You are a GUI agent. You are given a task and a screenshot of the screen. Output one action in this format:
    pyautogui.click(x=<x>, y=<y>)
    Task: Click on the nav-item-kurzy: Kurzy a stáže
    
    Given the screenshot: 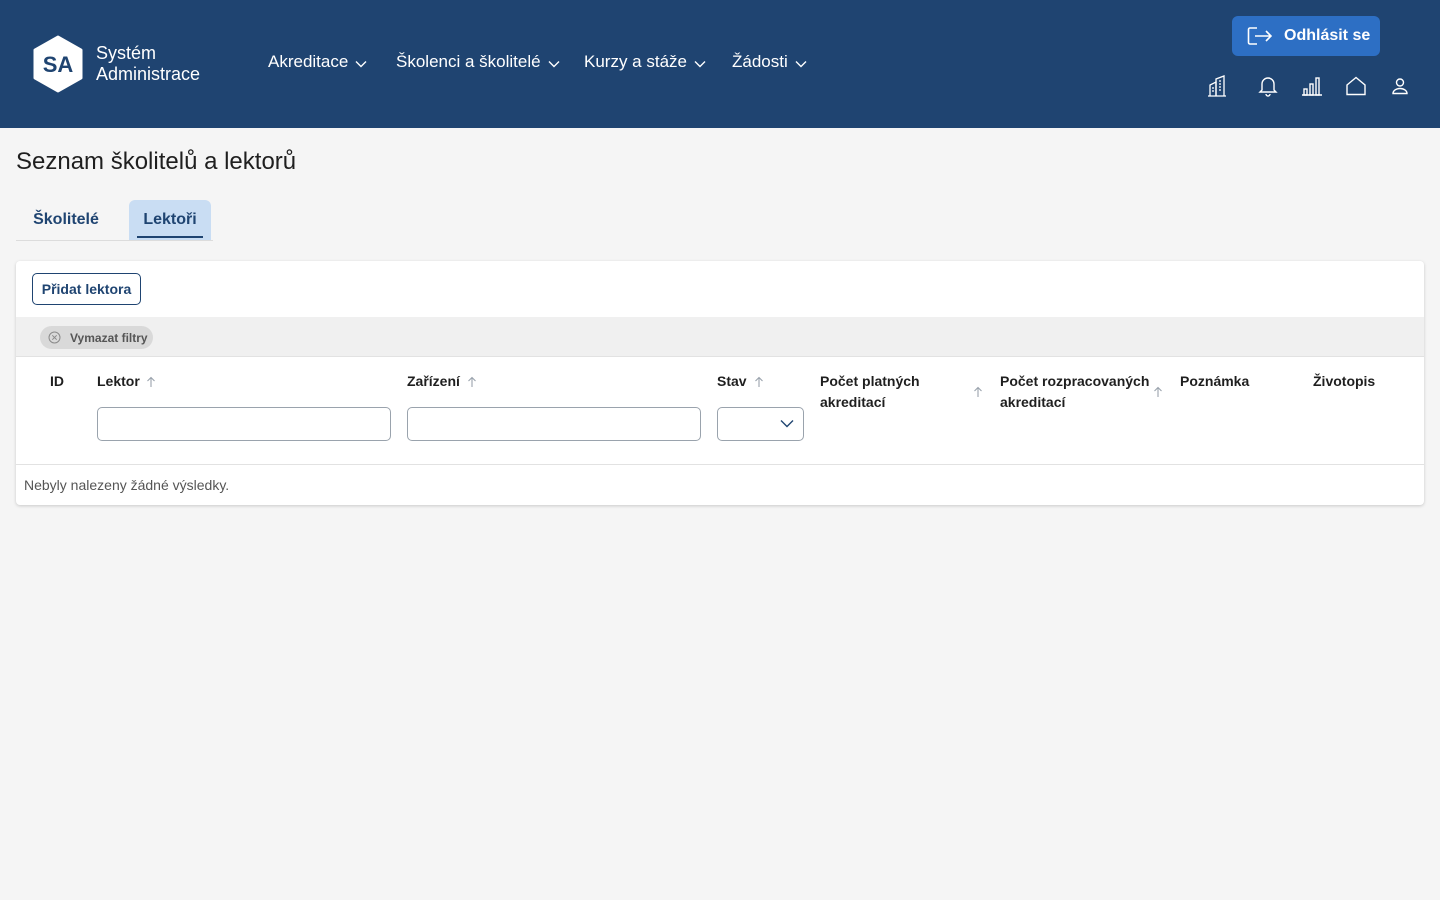 What is the action you would take?
    pyautogui.click(x=645, y=62)
    